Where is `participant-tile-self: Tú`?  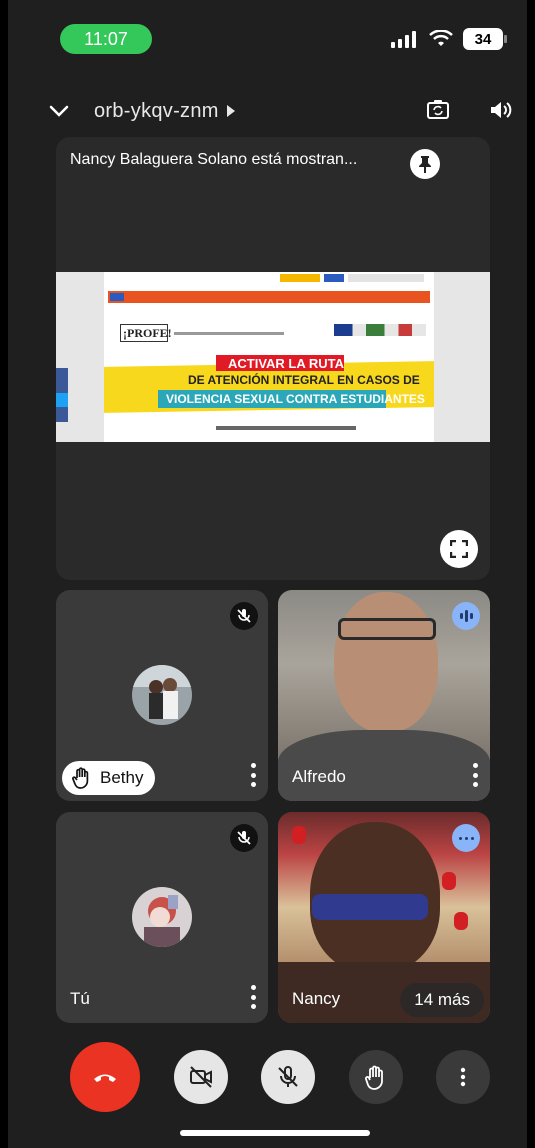
participant-tile-self: Tú is located at coordinates (162, 917).